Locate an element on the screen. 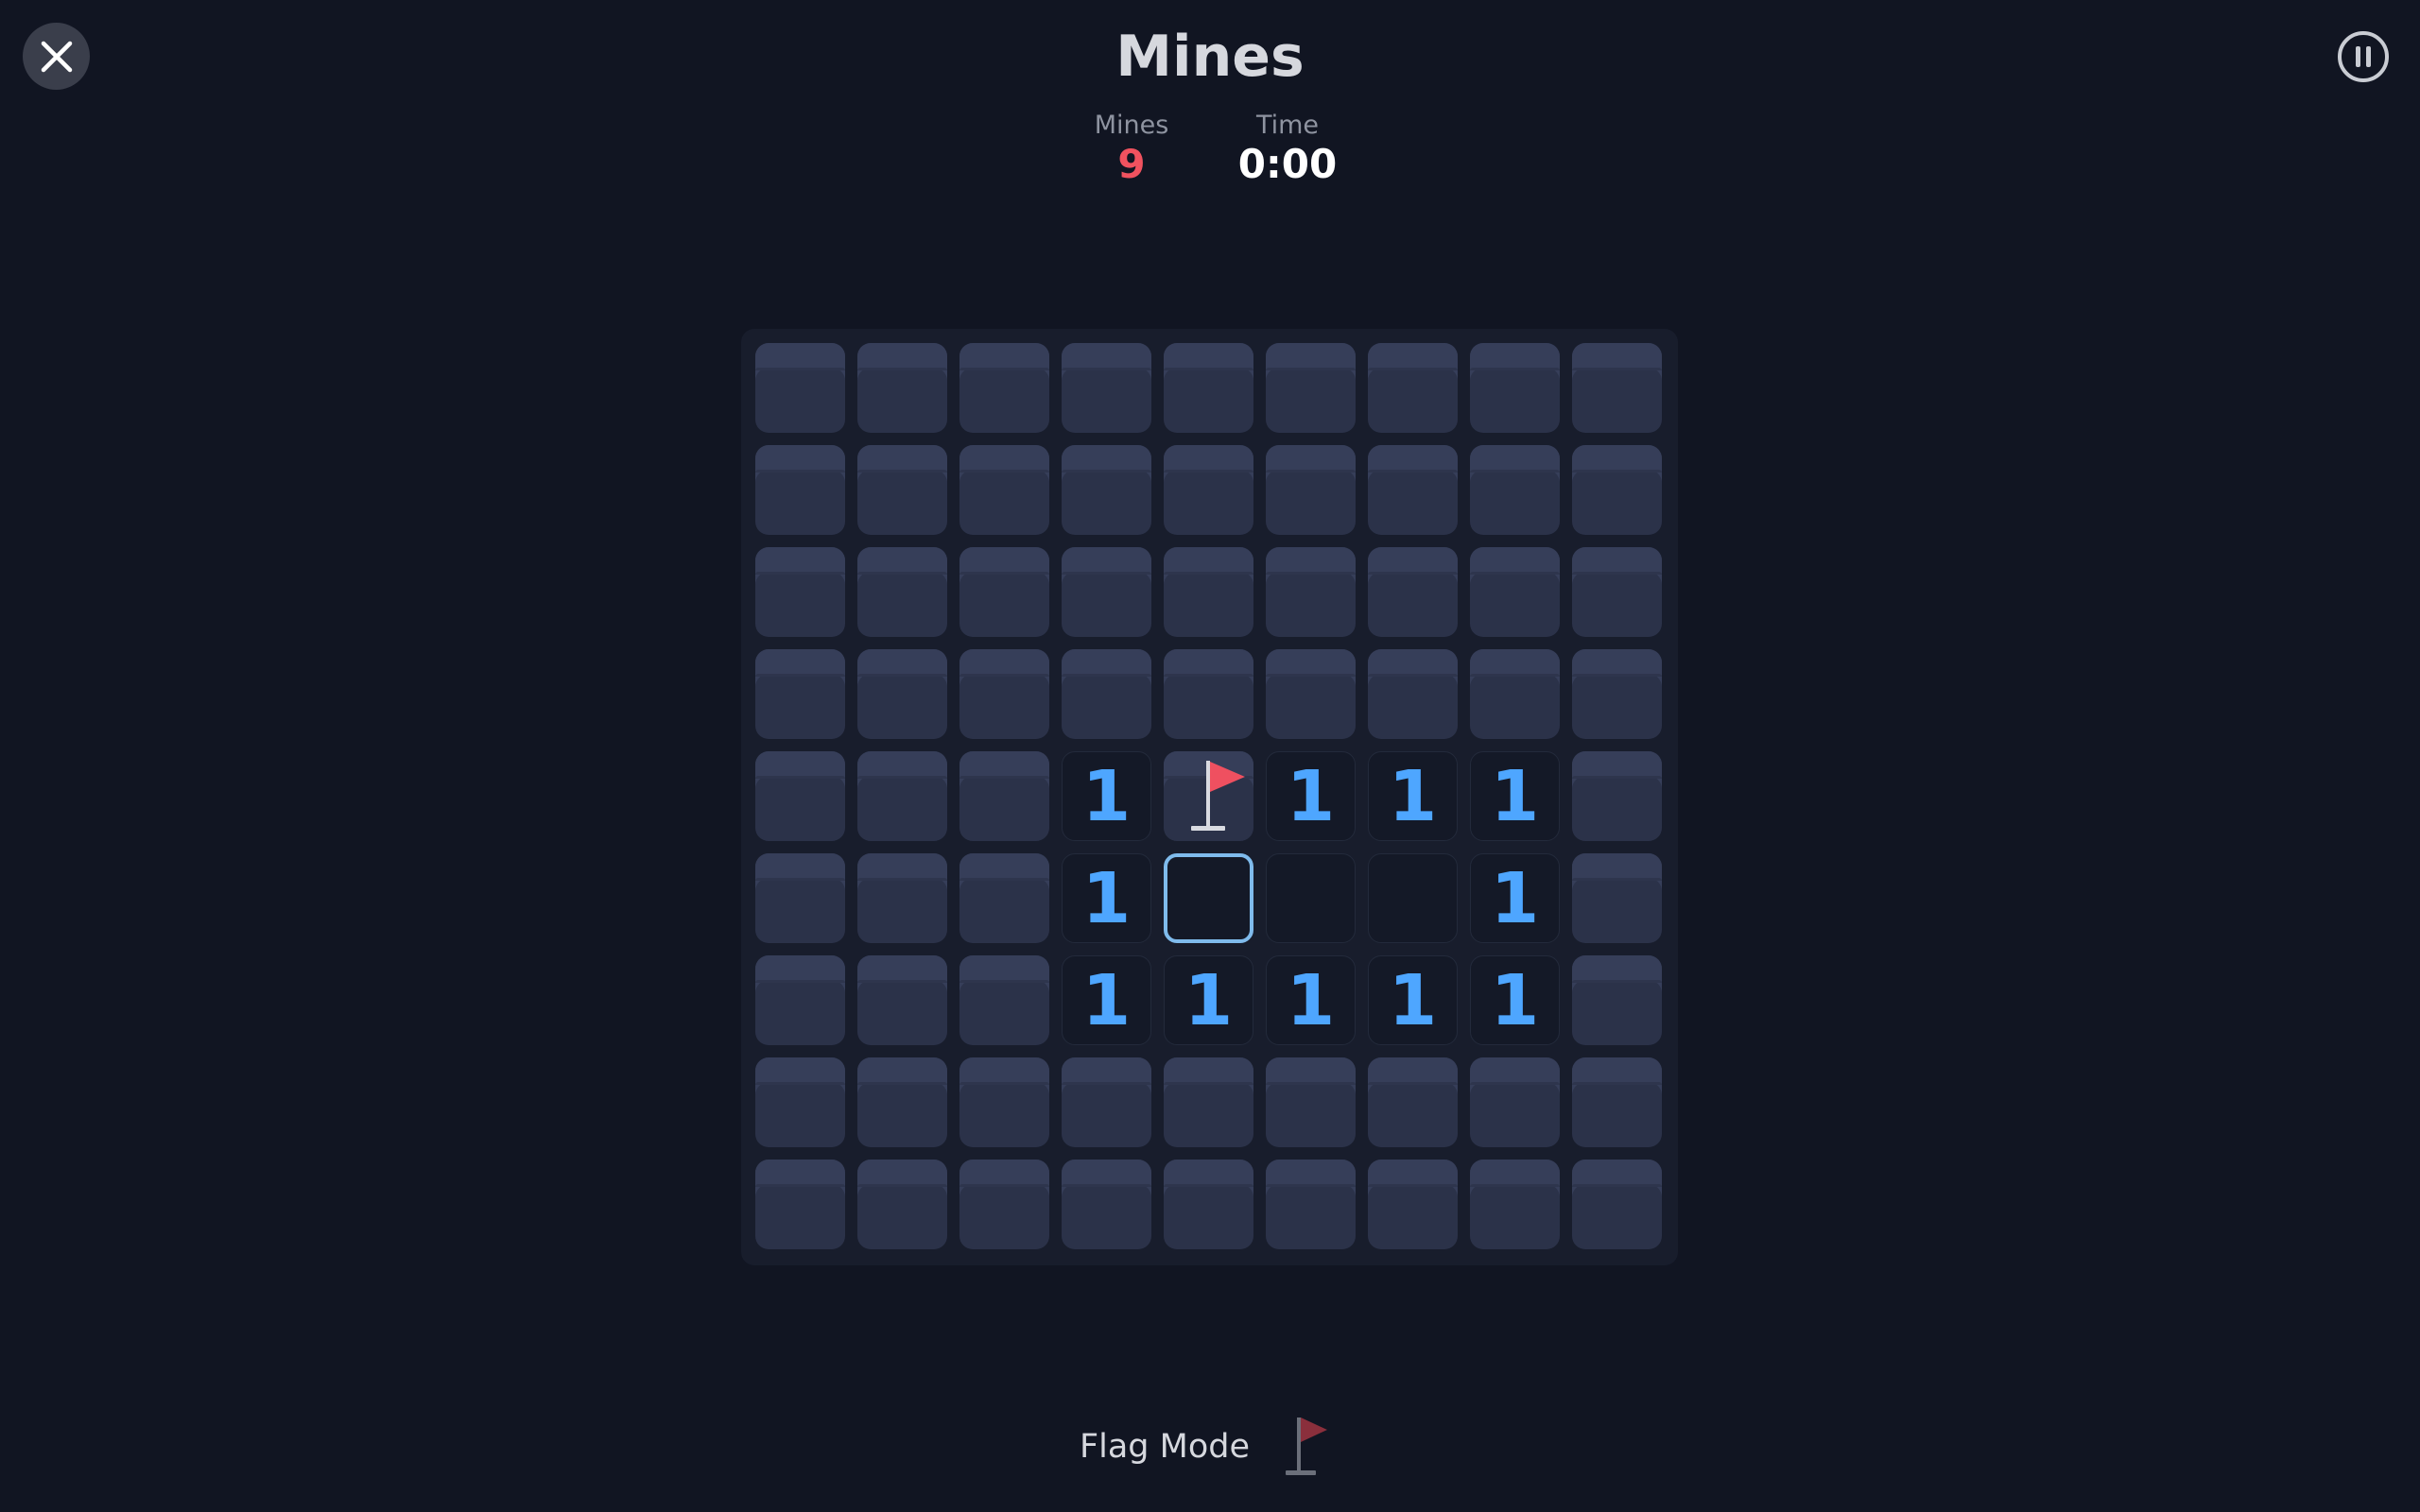 Image resolution: width=2420 pixels, height=1512 pixels. timer: Time 0:00 is located at coordinates (1288, 148).